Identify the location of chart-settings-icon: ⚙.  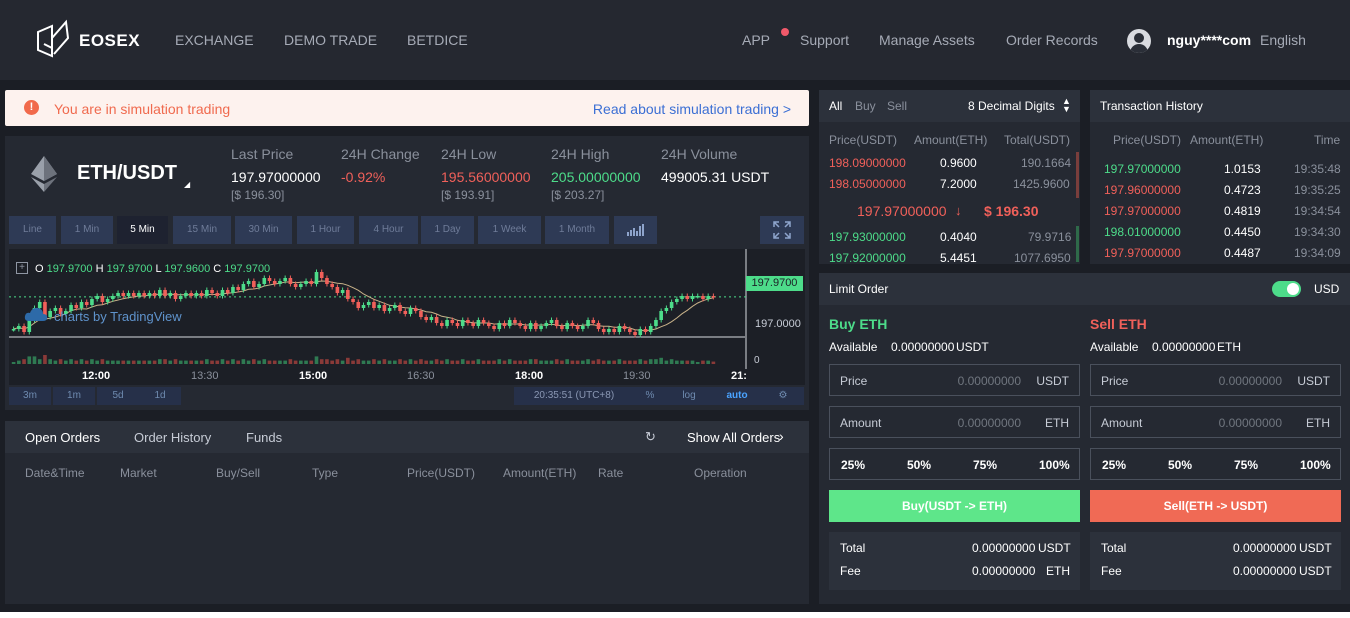
(783, 396).